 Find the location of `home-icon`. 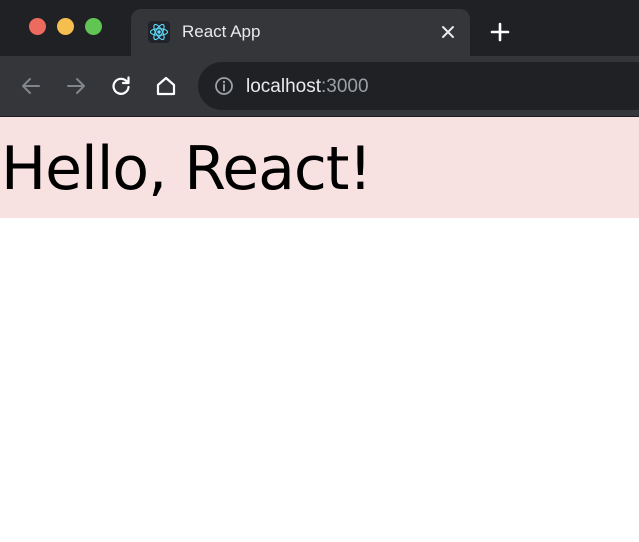

home-icon is located at coordinates (166, 86).